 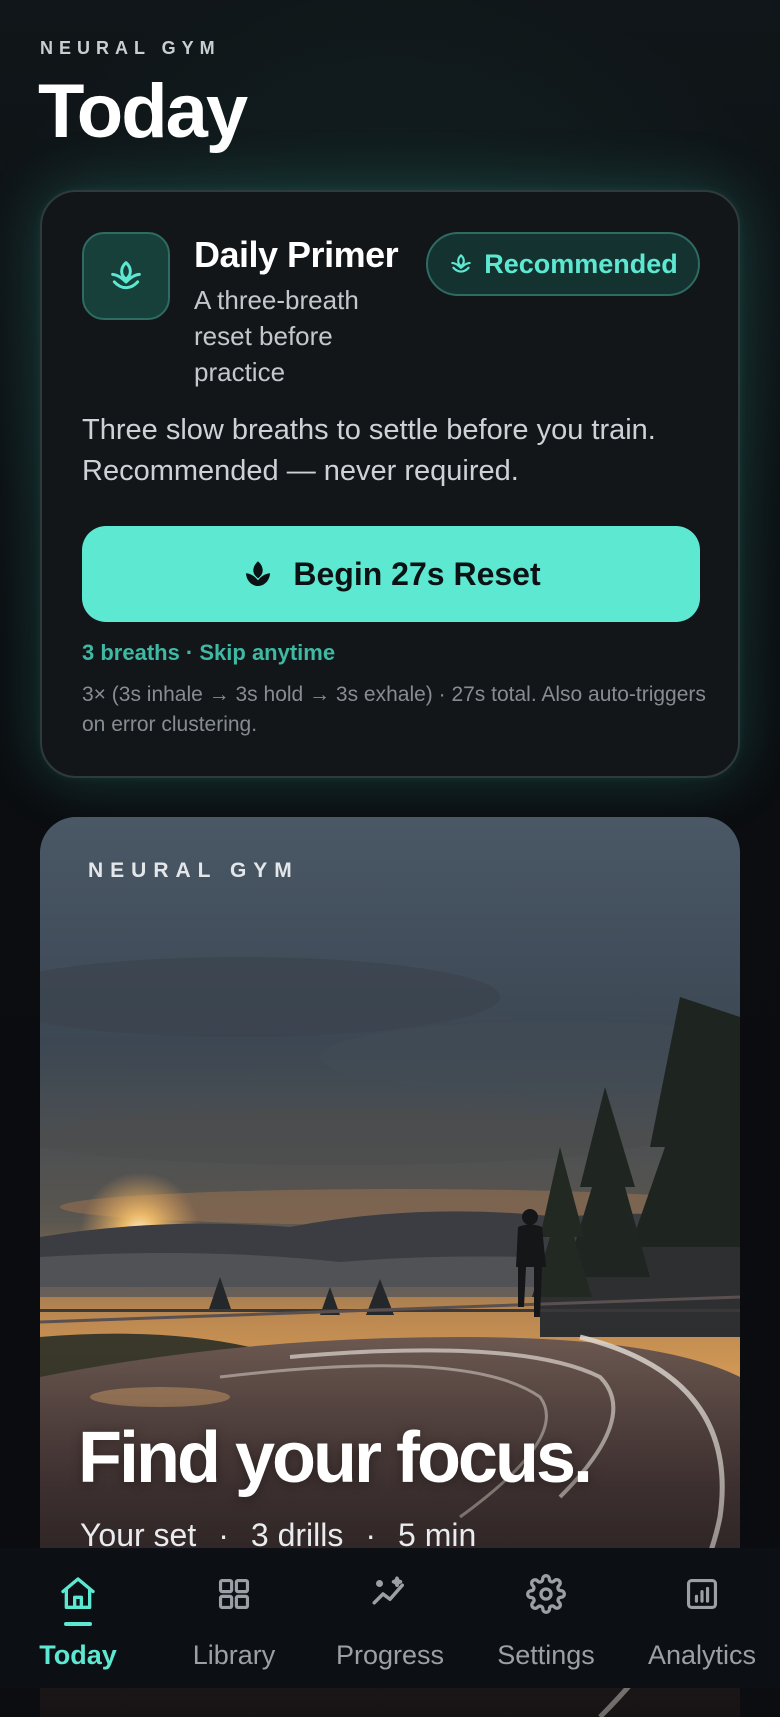 I want to click on app-eyebrow: NEURAL GYM, so click(x=130, y=48).